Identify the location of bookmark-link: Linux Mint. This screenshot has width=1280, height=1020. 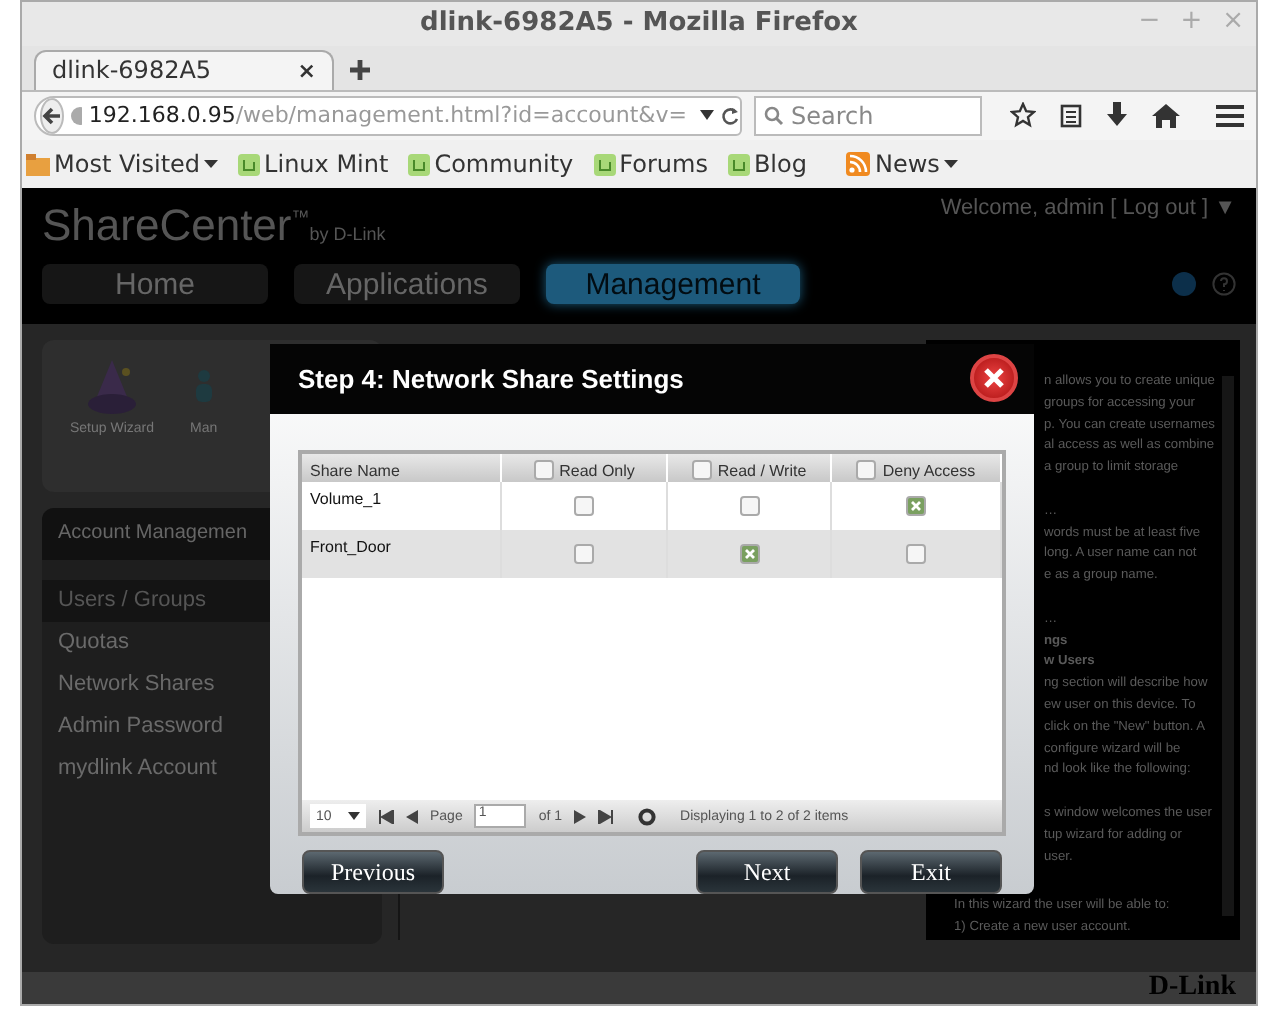
(313, 164).